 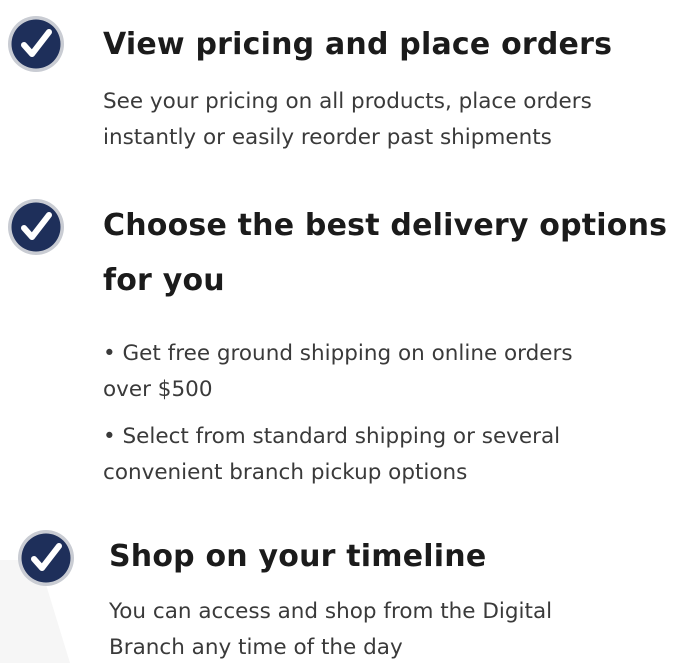 I want to click on feature-title: Choose the best delivery options, so click(x=385, y=225).